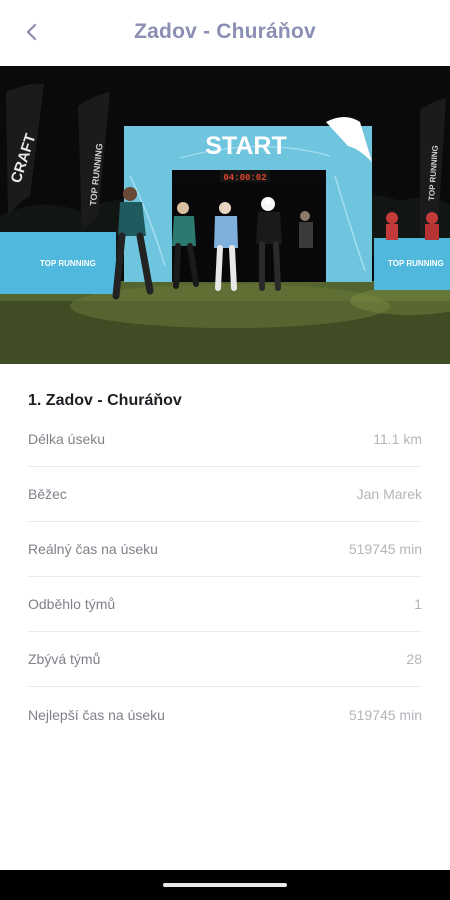 This screenshot has width=450, height=900. Describe the element at coordinates (67, 439) in the screenshot. I see `row-label: Délka úseku` at that location.